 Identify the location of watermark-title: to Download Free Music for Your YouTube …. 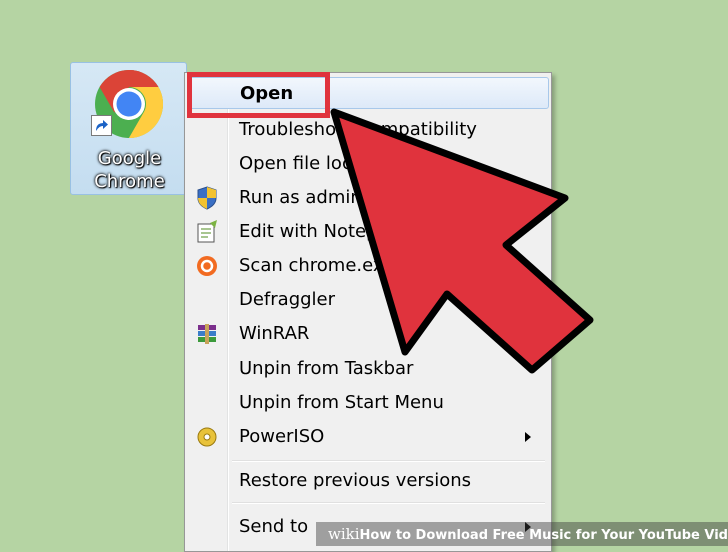
(559, 535).